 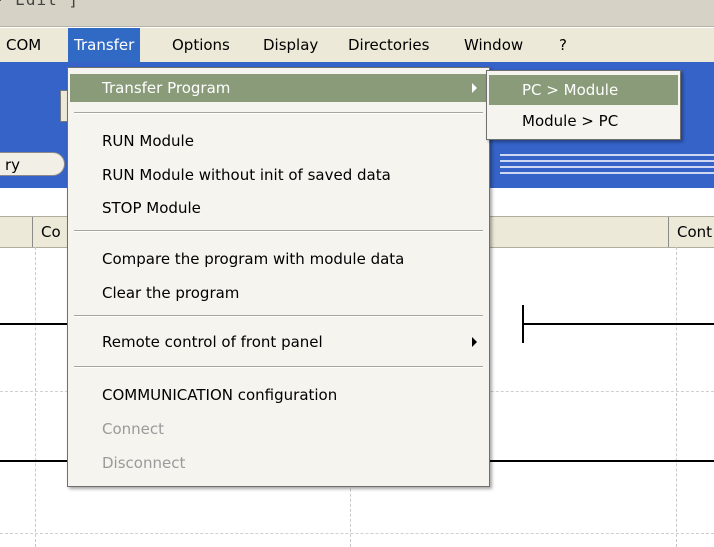 I want to click on menu-item-transfer-program: Transfer Program, so click(x=278, y=88).